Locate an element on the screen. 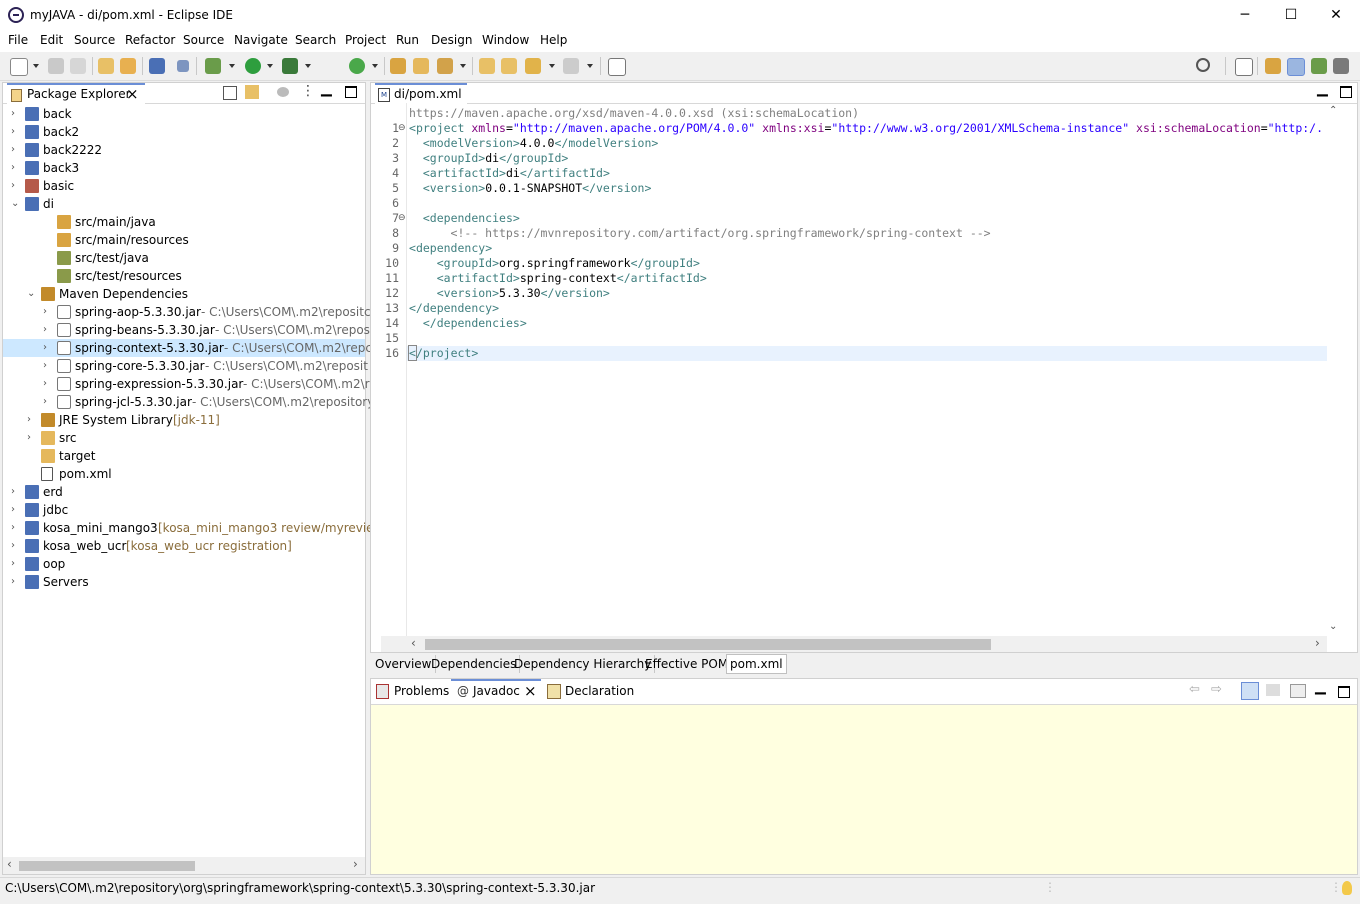  maximize-editor-icon is located at coordinates (1346, 92).